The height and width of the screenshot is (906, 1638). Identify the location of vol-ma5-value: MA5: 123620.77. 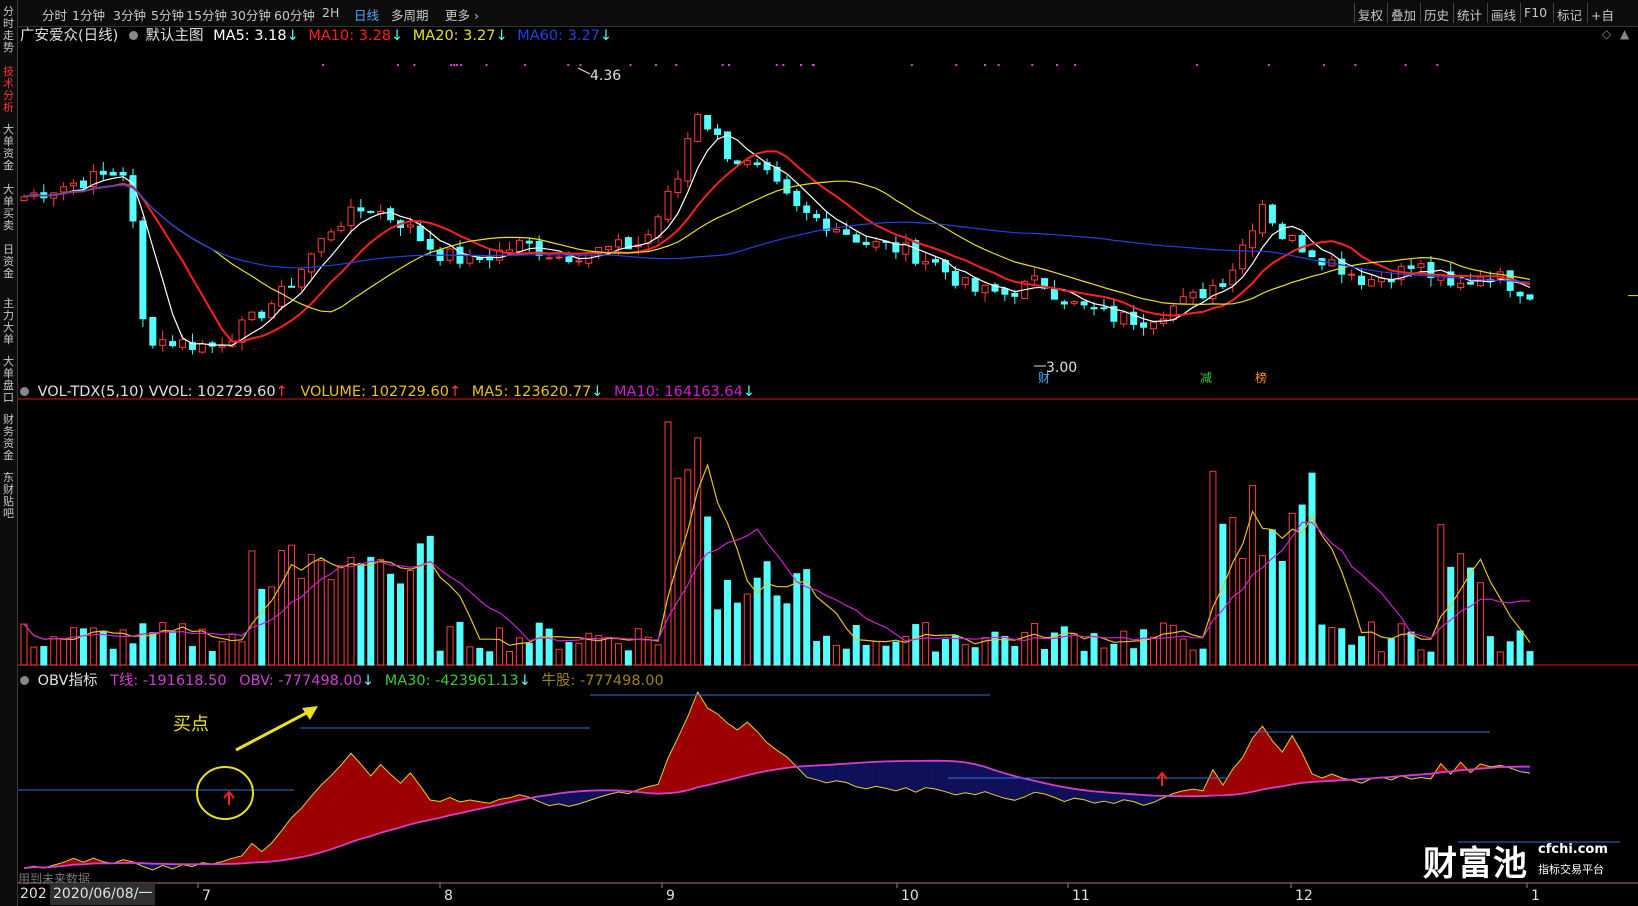
(531, 392).